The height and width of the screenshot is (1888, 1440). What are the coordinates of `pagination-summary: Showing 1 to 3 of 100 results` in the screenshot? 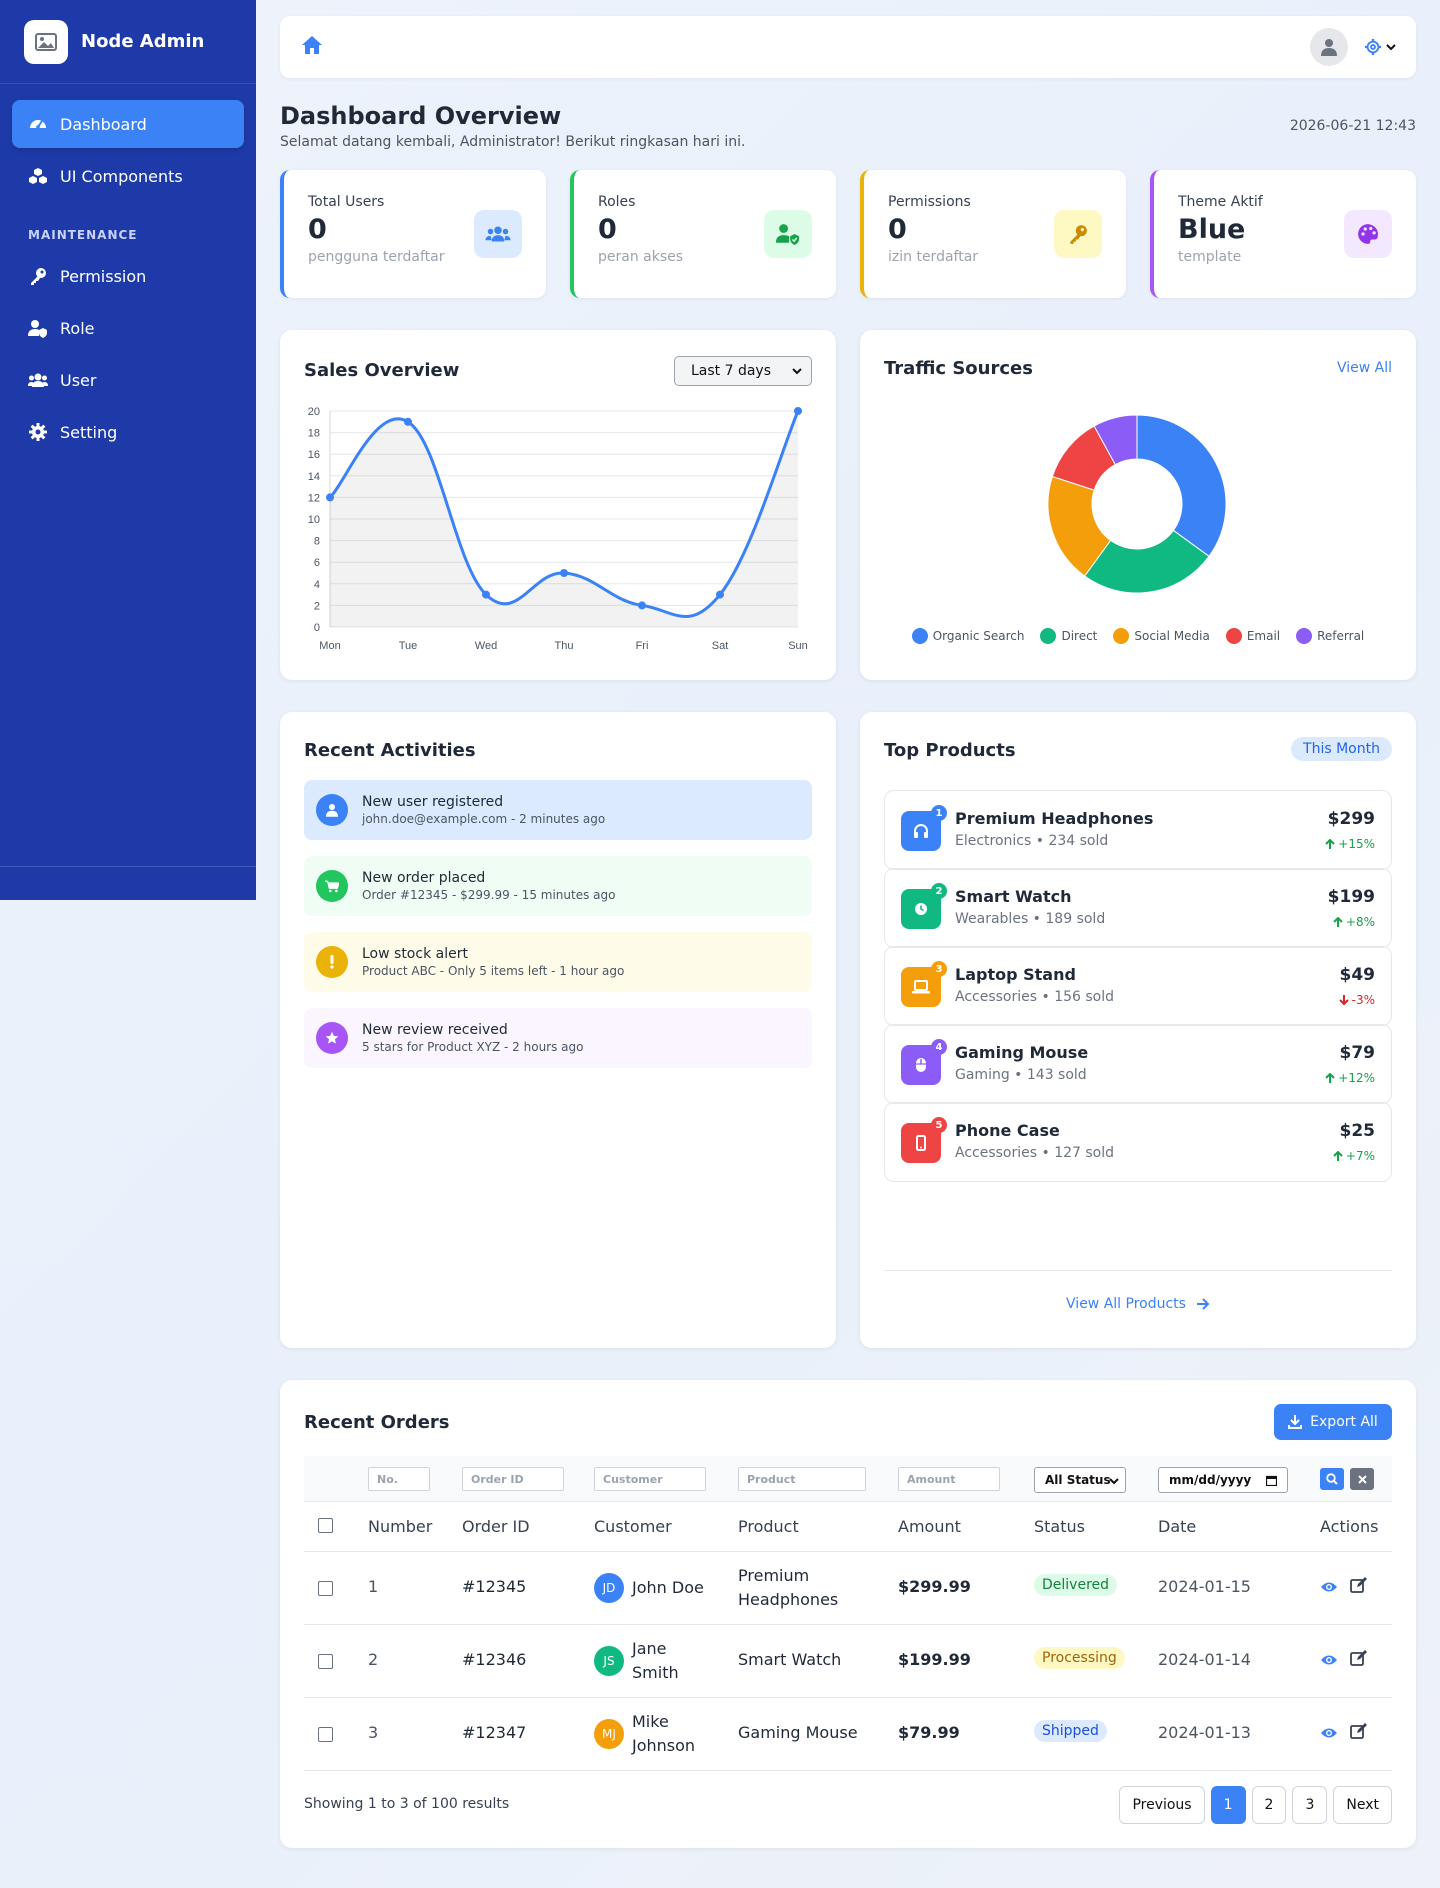 It's located at (407, 1804).